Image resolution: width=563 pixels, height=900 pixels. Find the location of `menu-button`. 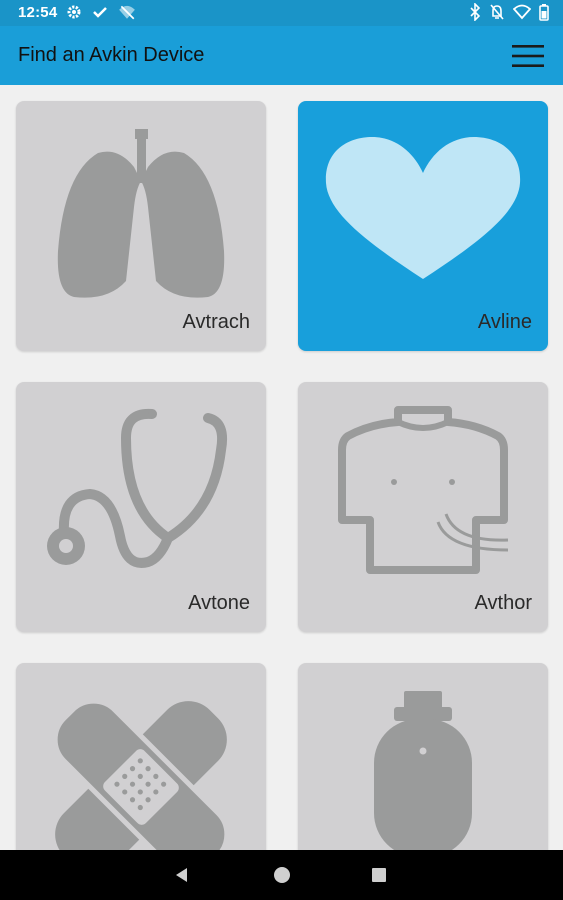

menu-button is located at coordinates (528, 56).